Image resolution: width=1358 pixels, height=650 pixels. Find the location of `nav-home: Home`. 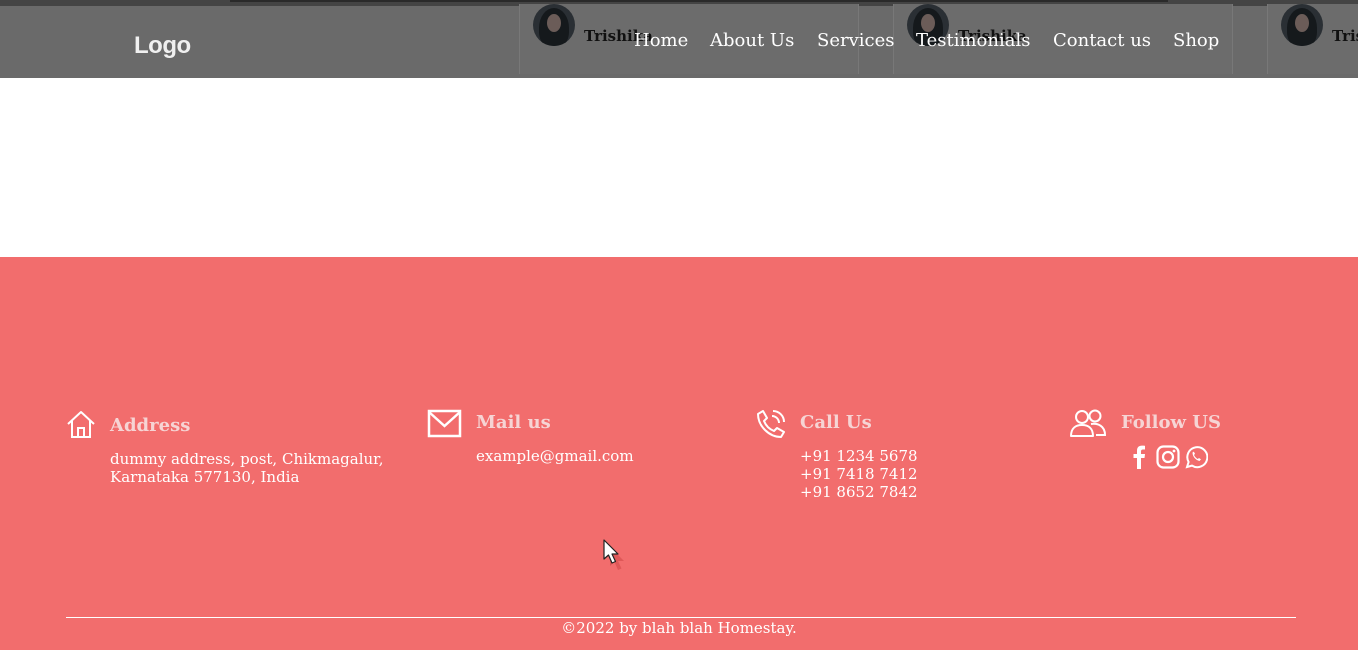

nav-home: Home is located at coordinates (661, 40).